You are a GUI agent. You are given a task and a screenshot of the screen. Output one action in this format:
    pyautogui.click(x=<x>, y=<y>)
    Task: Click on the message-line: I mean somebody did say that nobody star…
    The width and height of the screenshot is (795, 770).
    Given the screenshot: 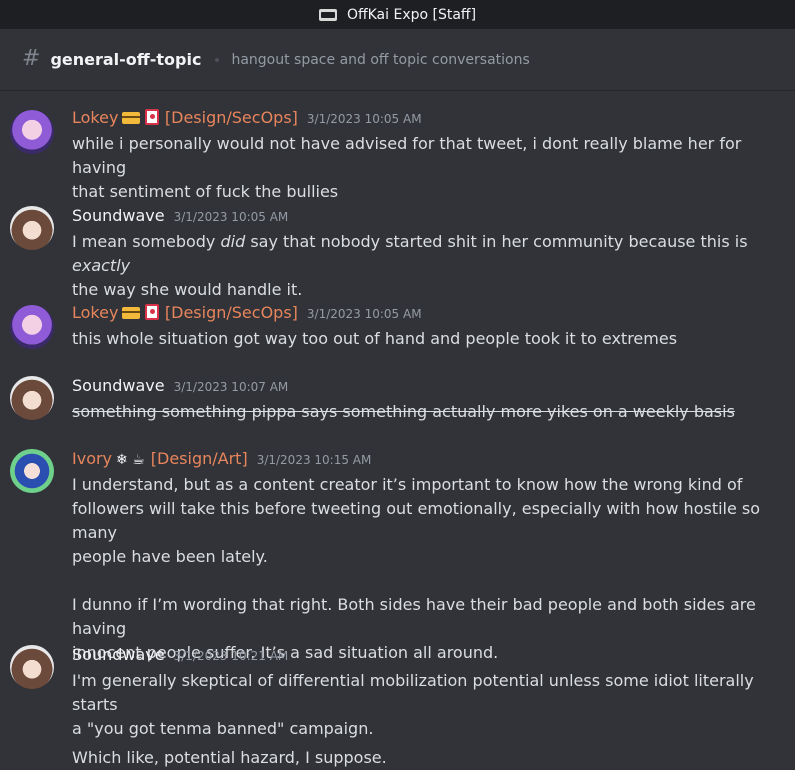 What is the action you would take?
    pyautogui.click(x=421, y=254)
    